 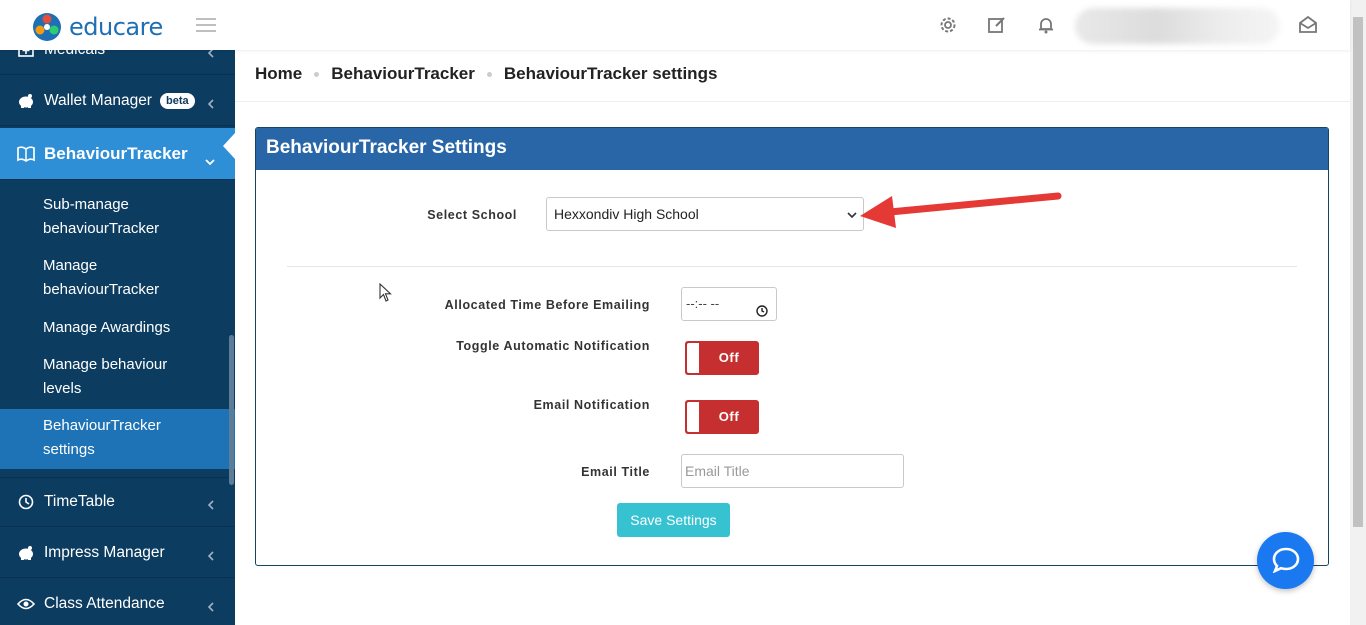 What do you see at coordinates (792, 101) in the screenshot?
I see `breadcrumb-divider` at bounding box center [792, 101].